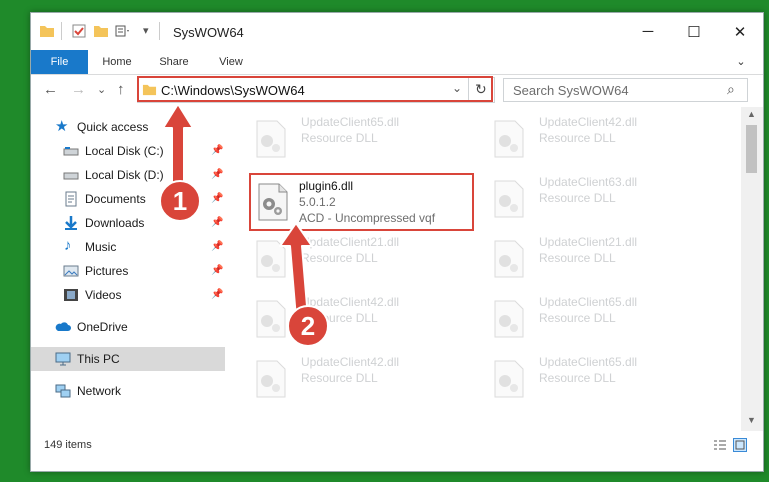 The image size is (769, 482). What do you see at coordinates (397, 62) in the screenshot?
I see `ribbon-tabs: File Home Share View ⌄` at bounding box center [397, 62].